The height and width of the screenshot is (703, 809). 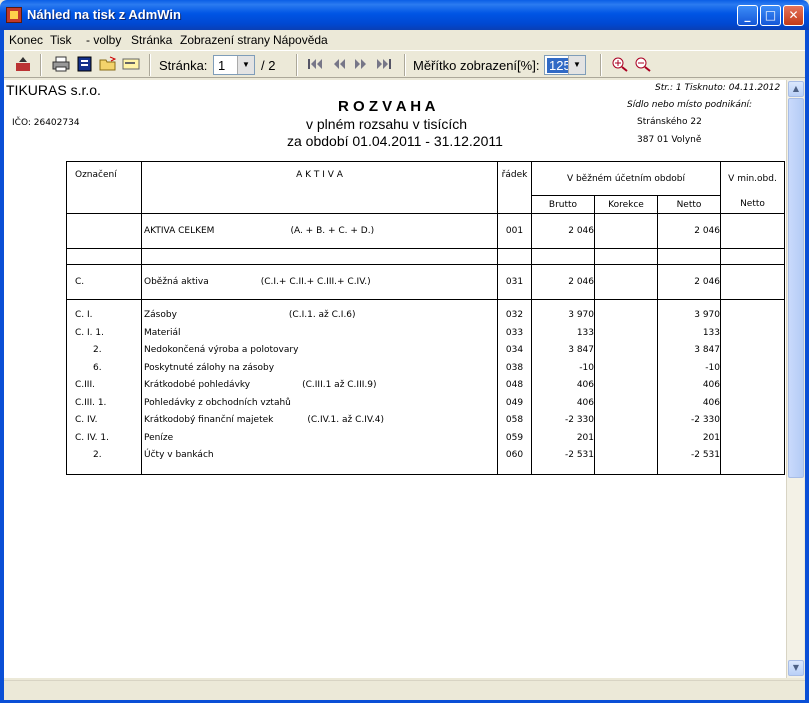 I want to click on list-item: C. IV., so click(x=86, y=420).